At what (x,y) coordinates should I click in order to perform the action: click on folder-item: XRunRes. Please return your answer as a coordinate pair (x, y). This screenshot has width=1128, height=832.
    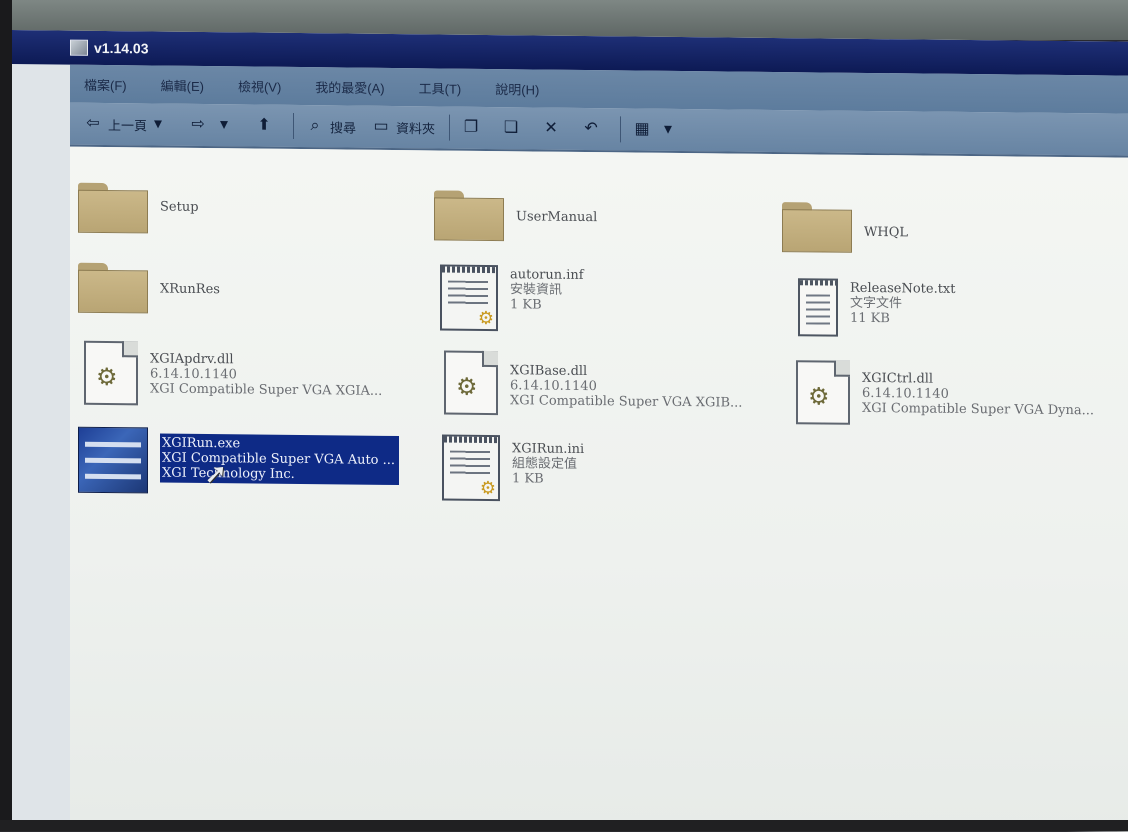
    Looking at the image, I should click on (149, 288).